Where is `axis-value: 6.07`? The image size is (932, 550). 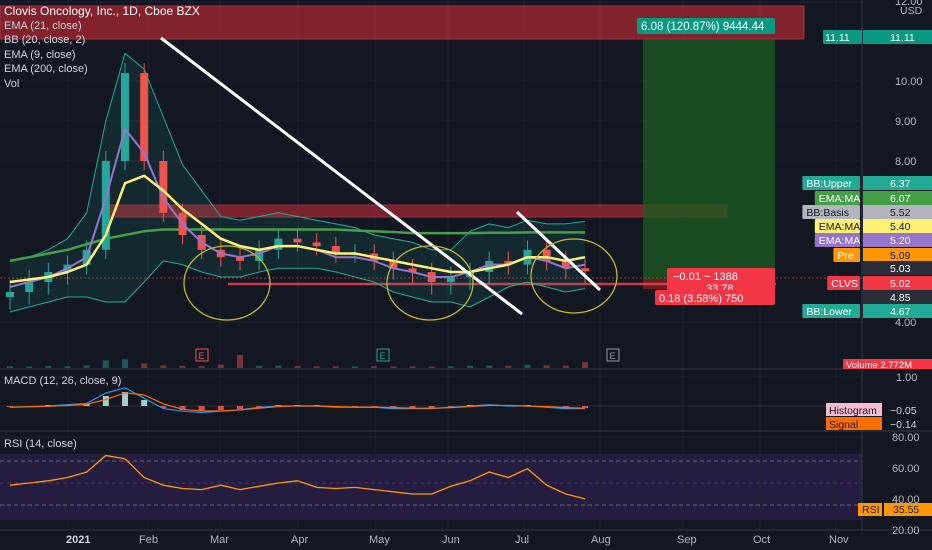
axis-value: 6.07 is located at coordinates (900, 199).